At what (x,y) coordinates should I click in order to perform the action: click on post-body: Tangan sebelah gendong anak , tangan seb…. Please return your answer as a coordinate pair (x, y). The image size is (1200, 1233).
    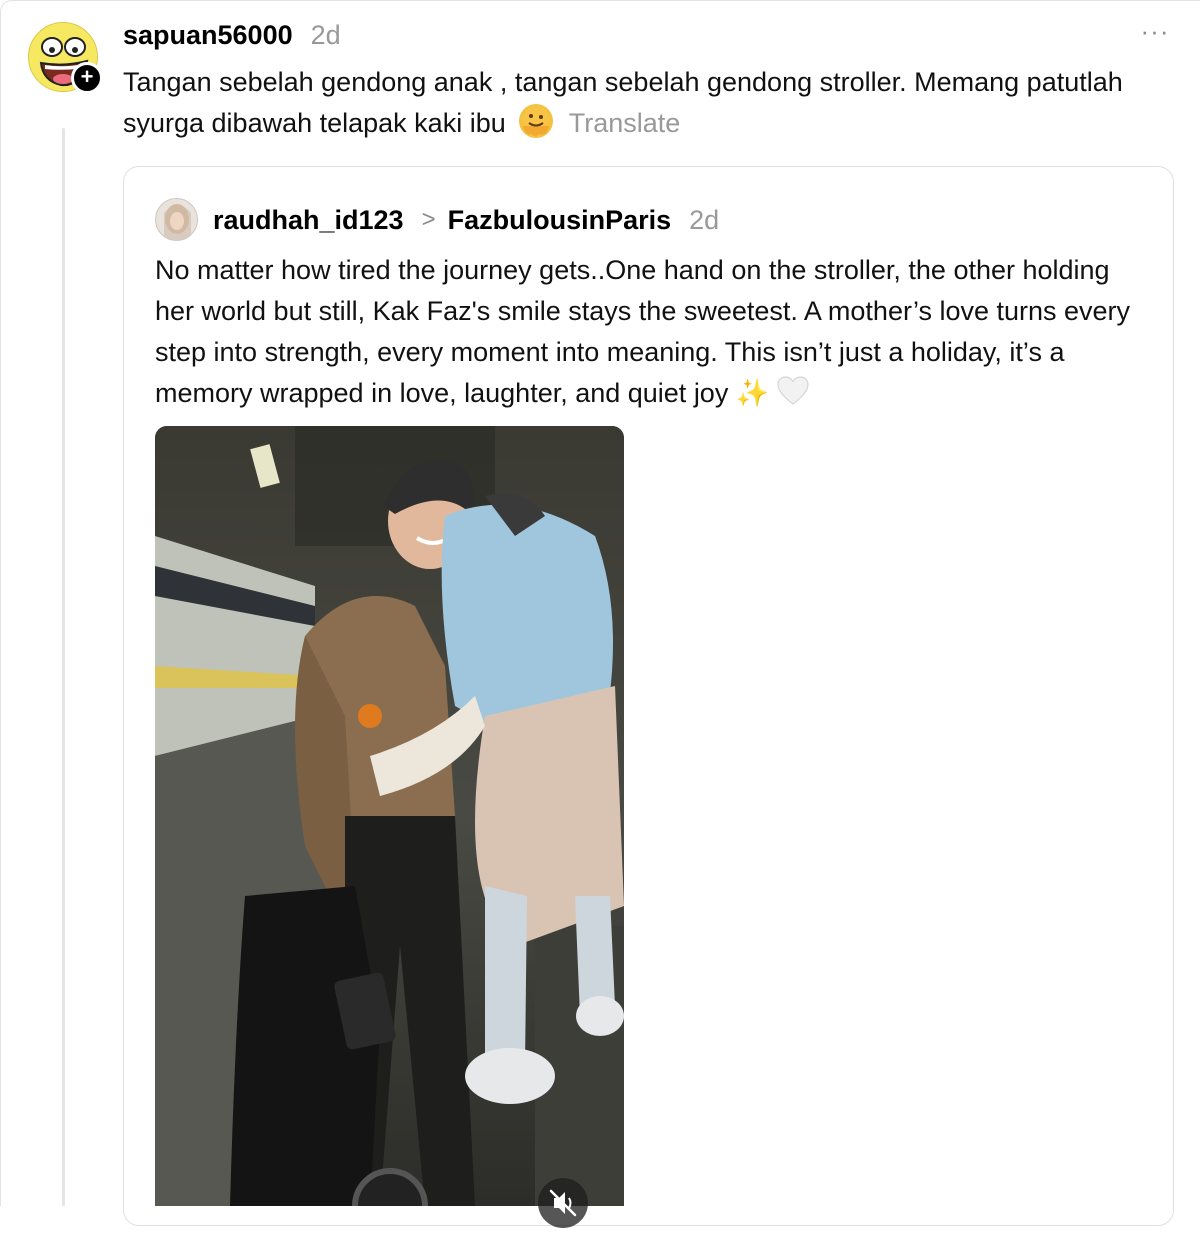
    Looking at the image, I should click on (648, 103).